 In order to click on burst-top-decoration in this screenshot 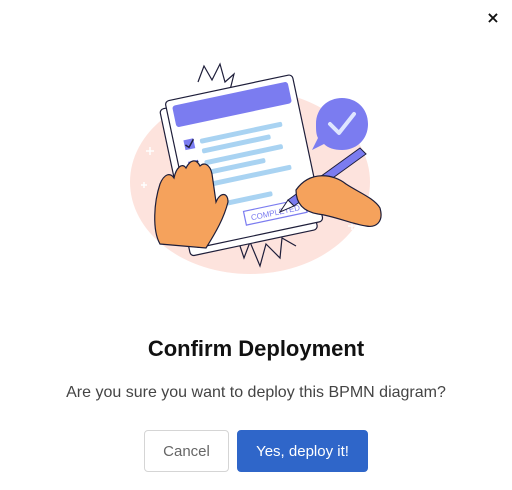, I will do `click(216, 76)`.